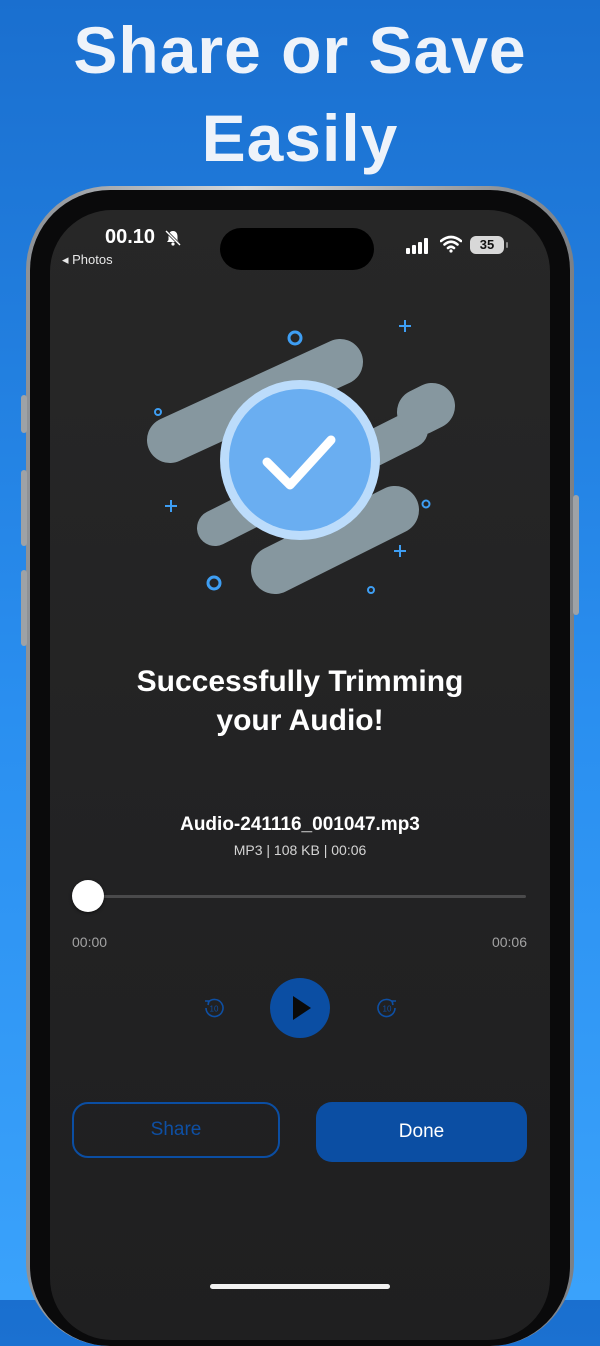  Describe the element at coordinates (300, 1286) in the screenshot. I see `home-indicator` at that location.